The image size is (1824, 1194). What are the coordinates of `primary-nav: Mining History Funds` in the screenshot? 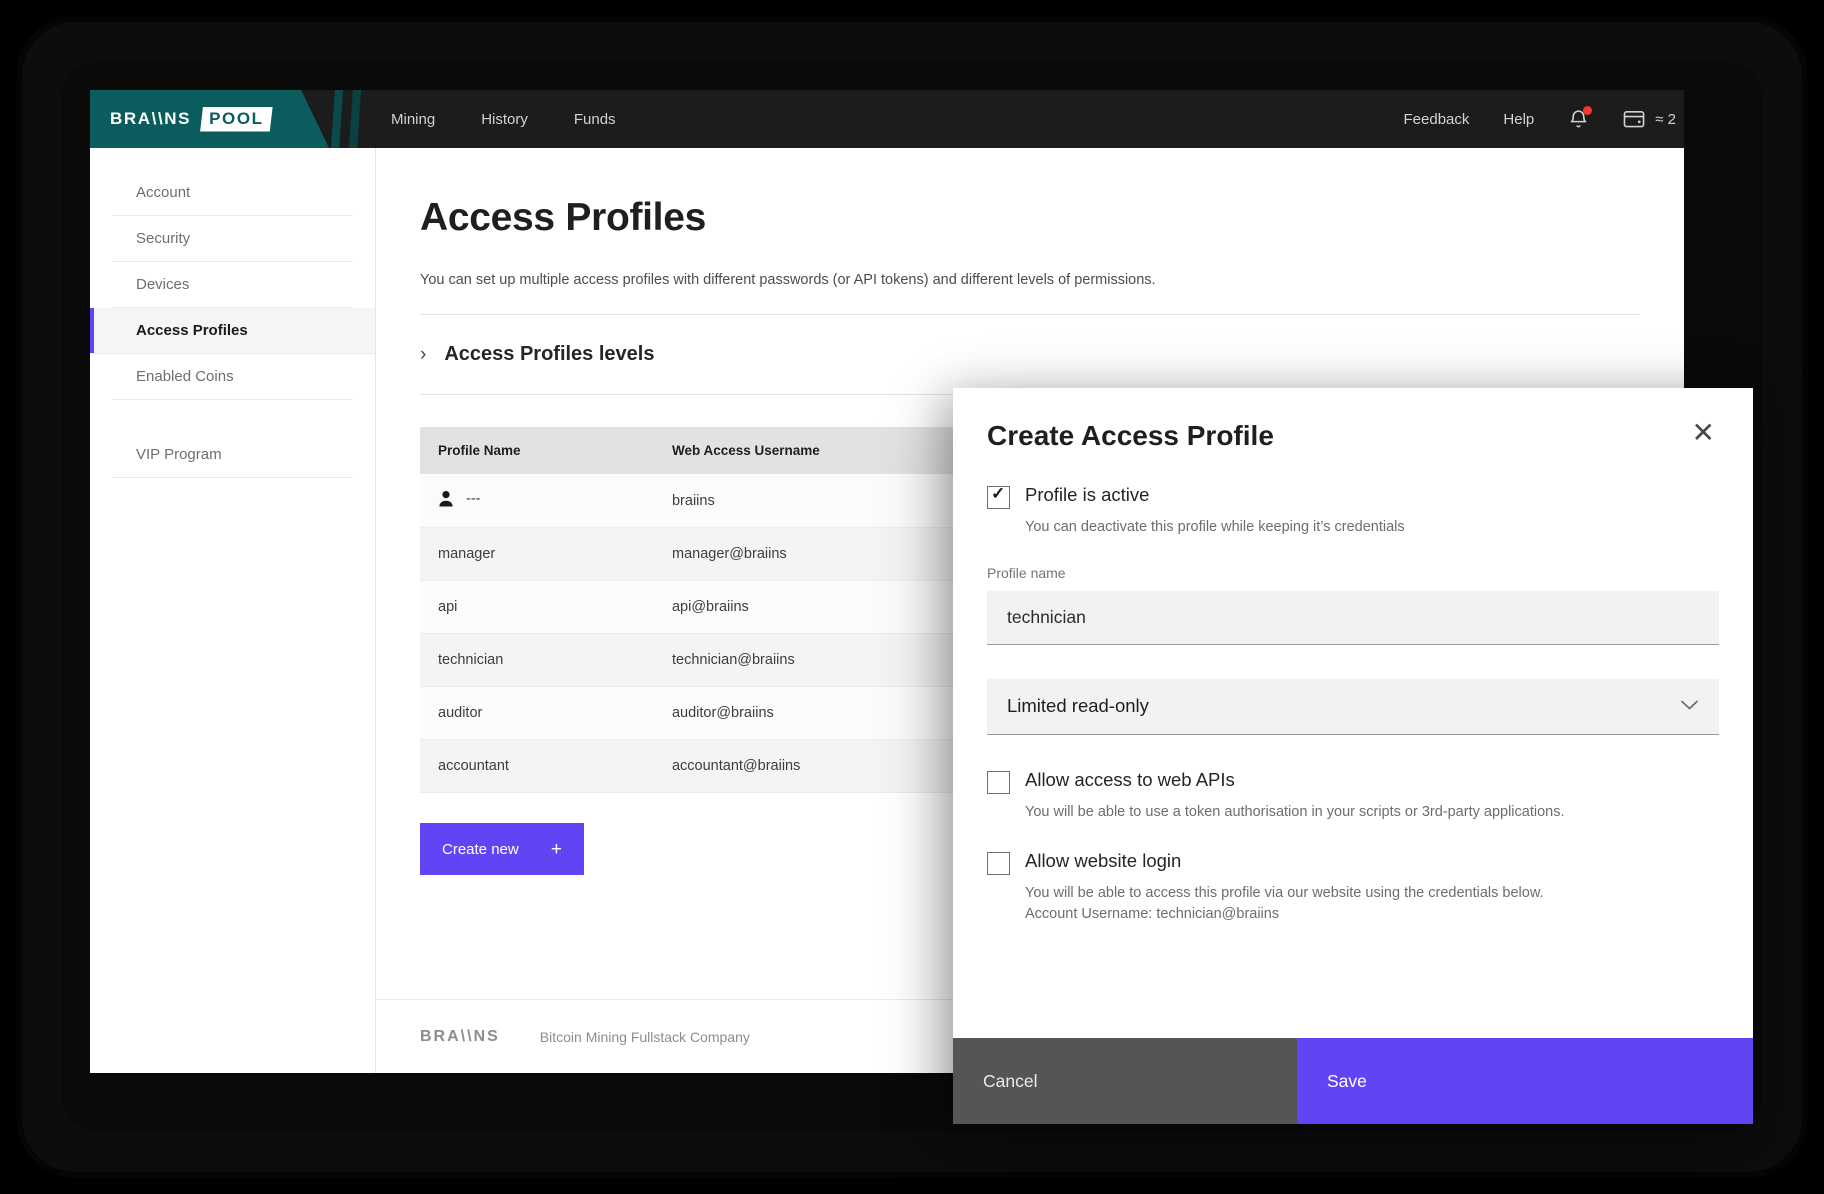 It's located at (503, 119).